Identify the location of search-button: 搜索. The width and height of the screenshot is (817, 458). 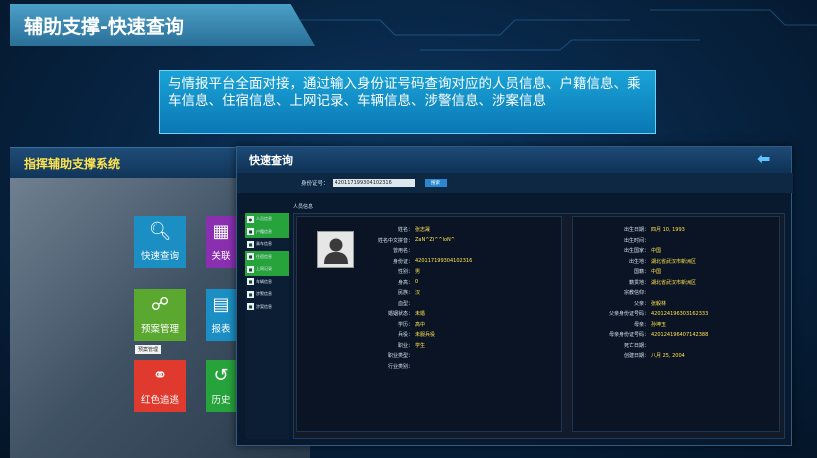
(435, 183).